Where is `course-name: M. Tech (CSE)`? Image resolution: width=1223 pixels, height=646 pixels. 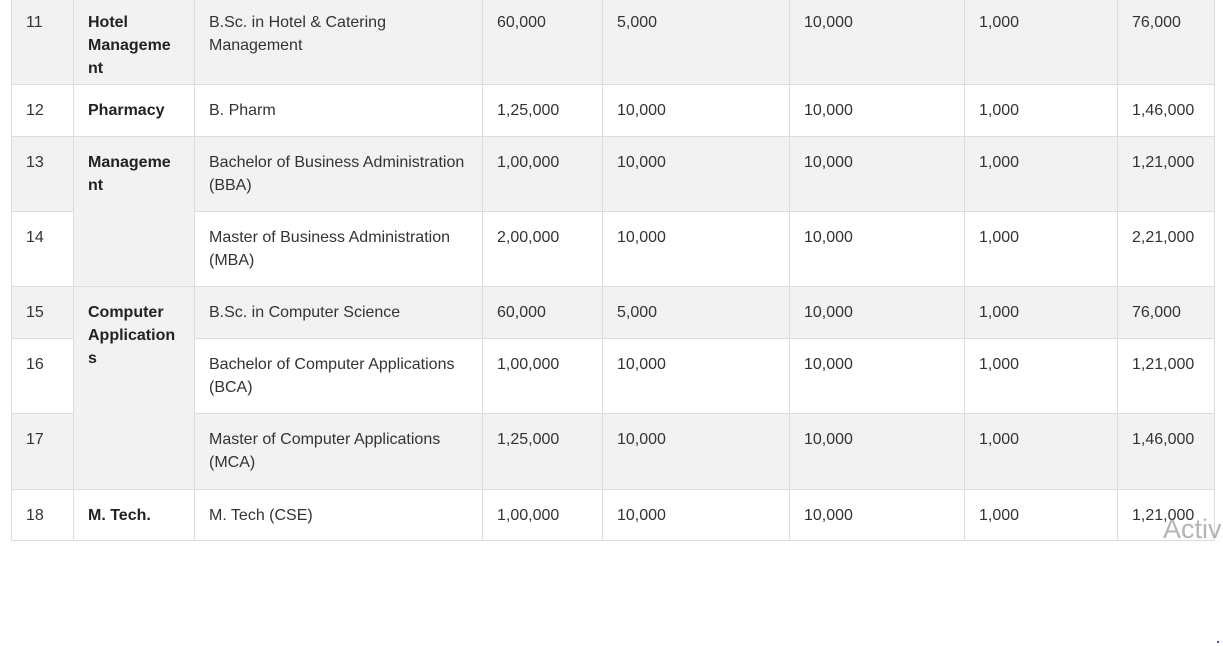
course-name: M. Tech (CSE) is located at coordinates (338, 515).